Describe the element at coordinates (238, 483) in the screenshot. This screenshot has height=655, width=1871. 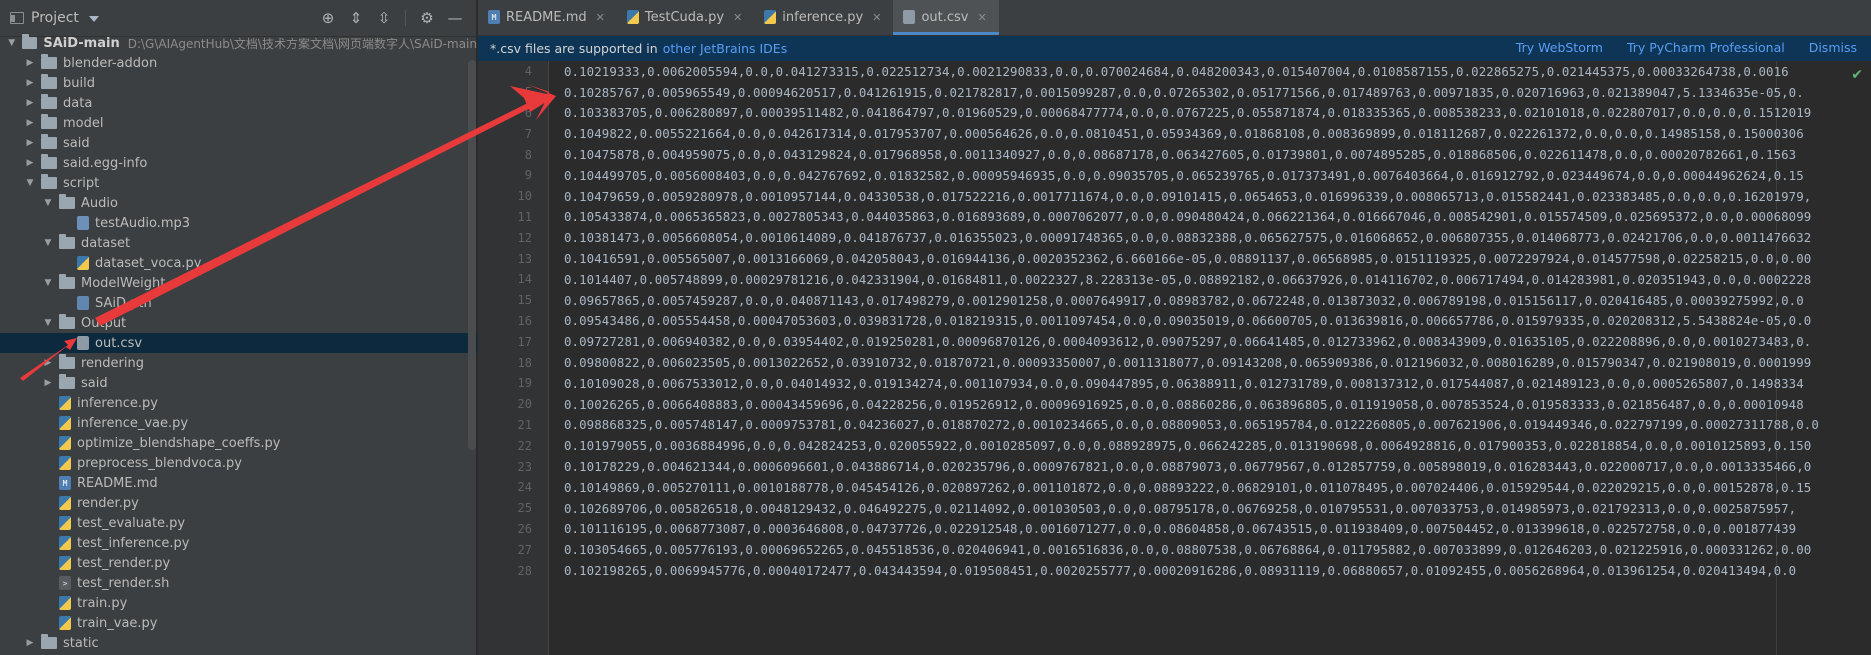
I see `tree-file: M README.md` at that location.